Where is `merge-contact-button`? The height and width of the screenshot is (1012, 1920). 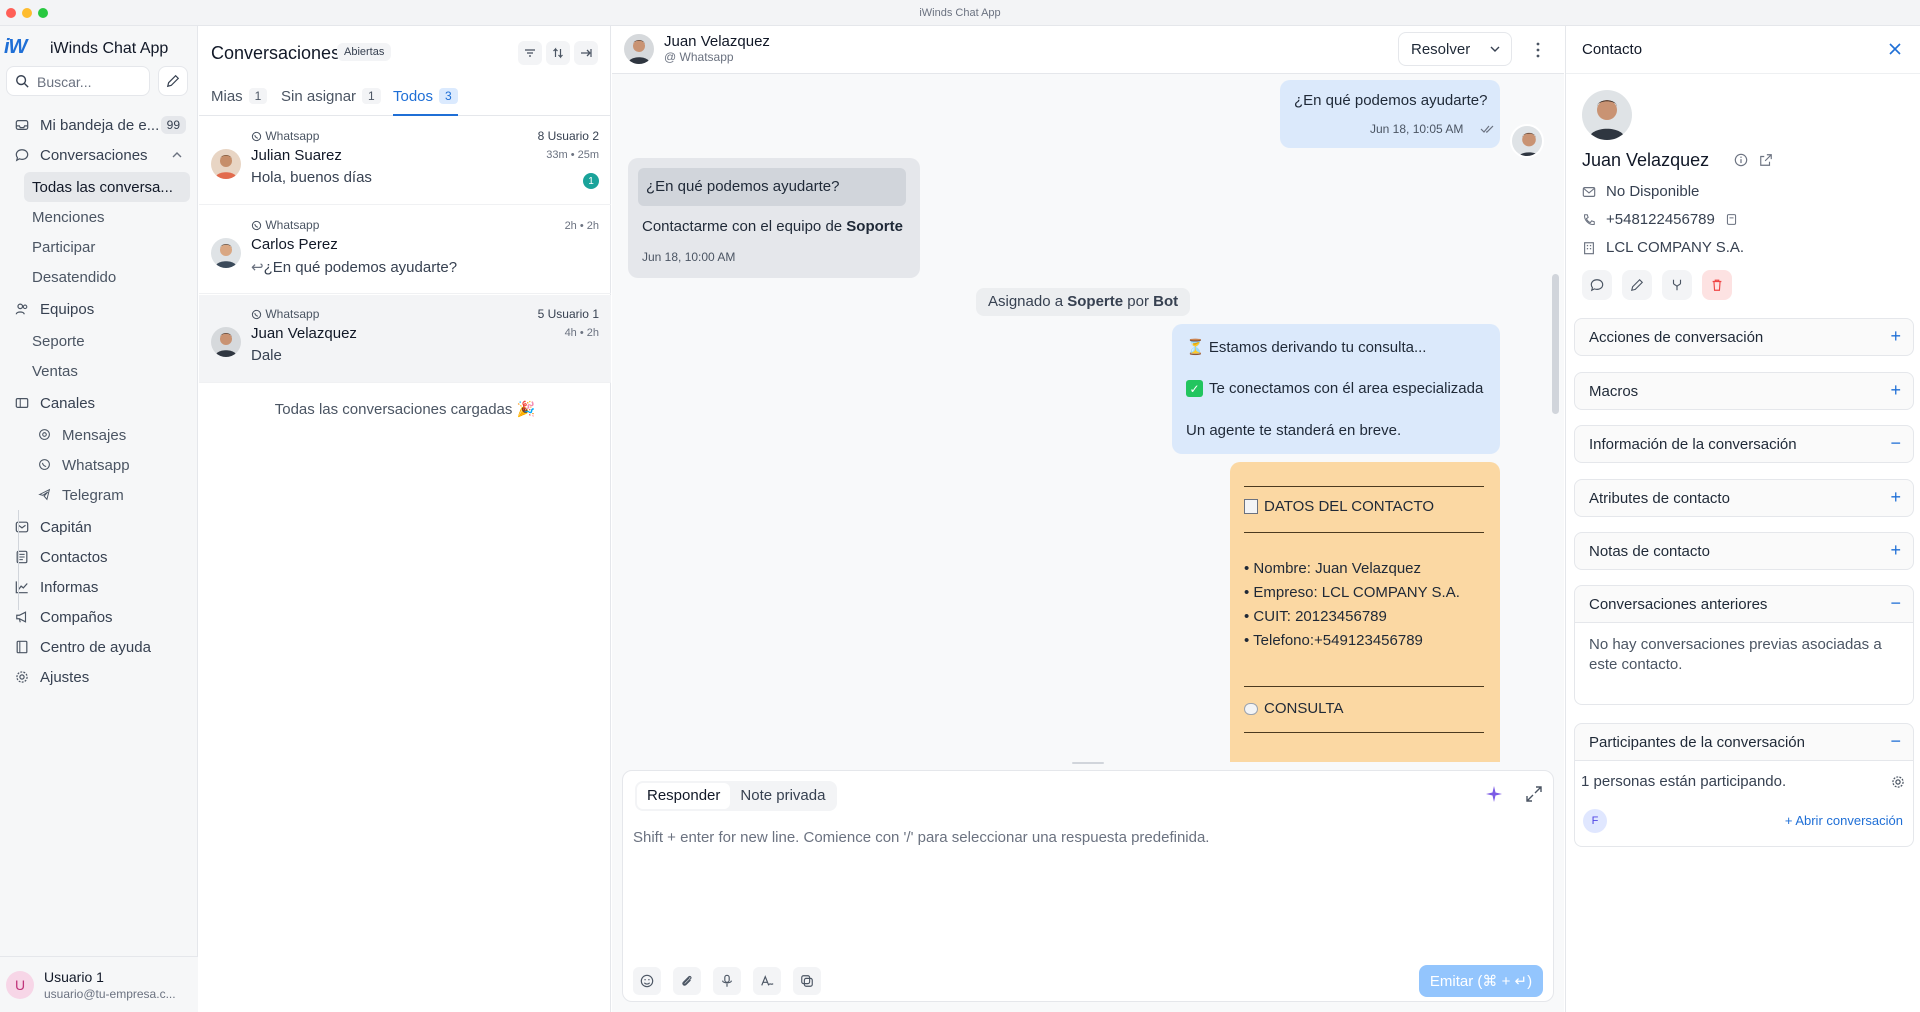
merge-contact-button is located at coordinates (1677, 285).